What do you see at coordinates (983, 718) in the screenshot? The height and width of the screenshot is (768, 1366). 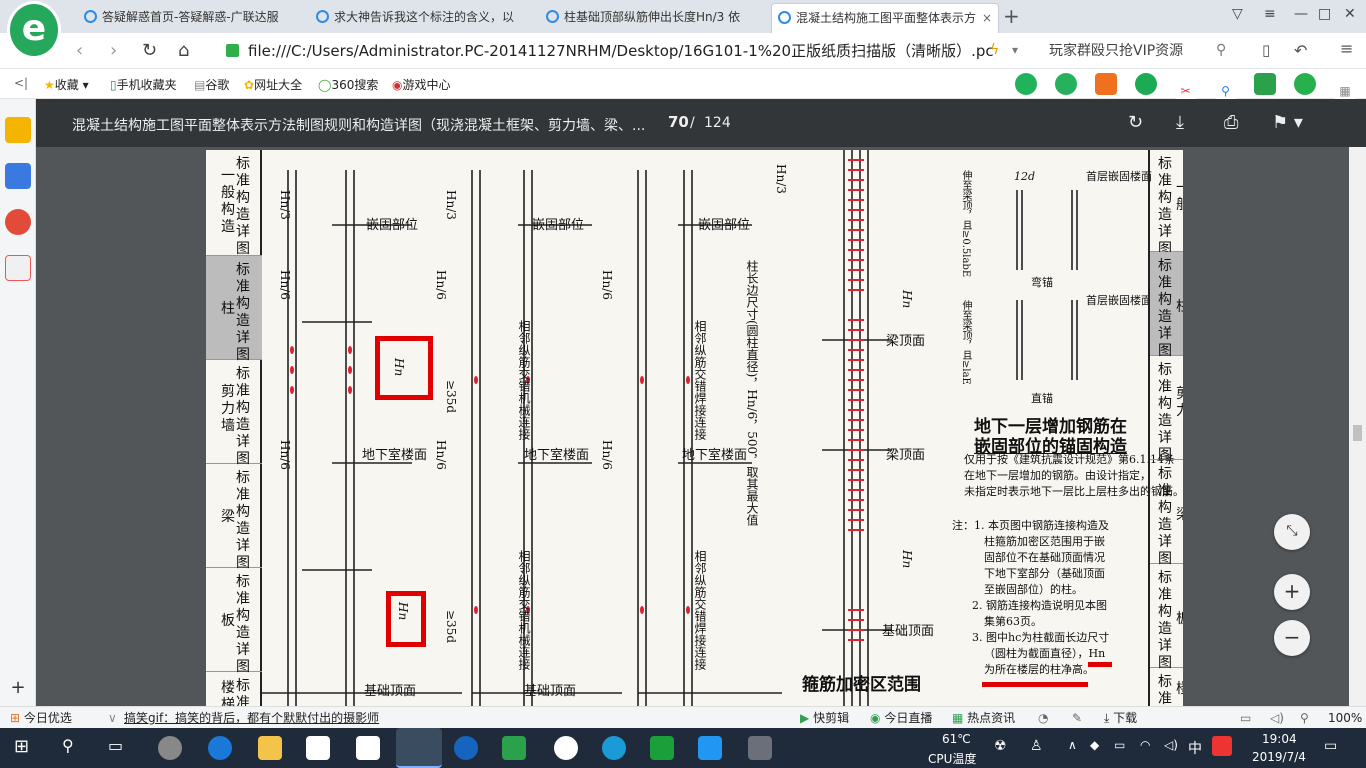 I see `hot-news: ▦ 热点资讯` at bounding box center [983, 718].